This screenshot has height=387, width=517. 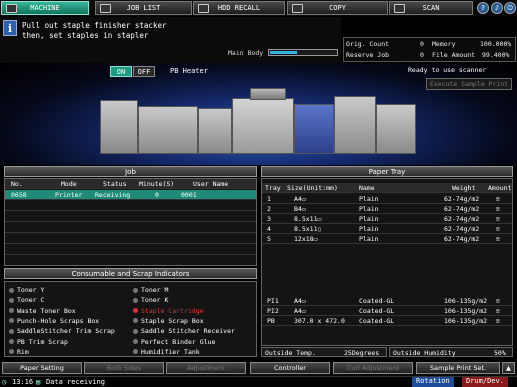 What do you see at coordinates (508, 368) in the screenshot?
I see `scroll-up-icon: ▲` at bounding box center [508, 368].